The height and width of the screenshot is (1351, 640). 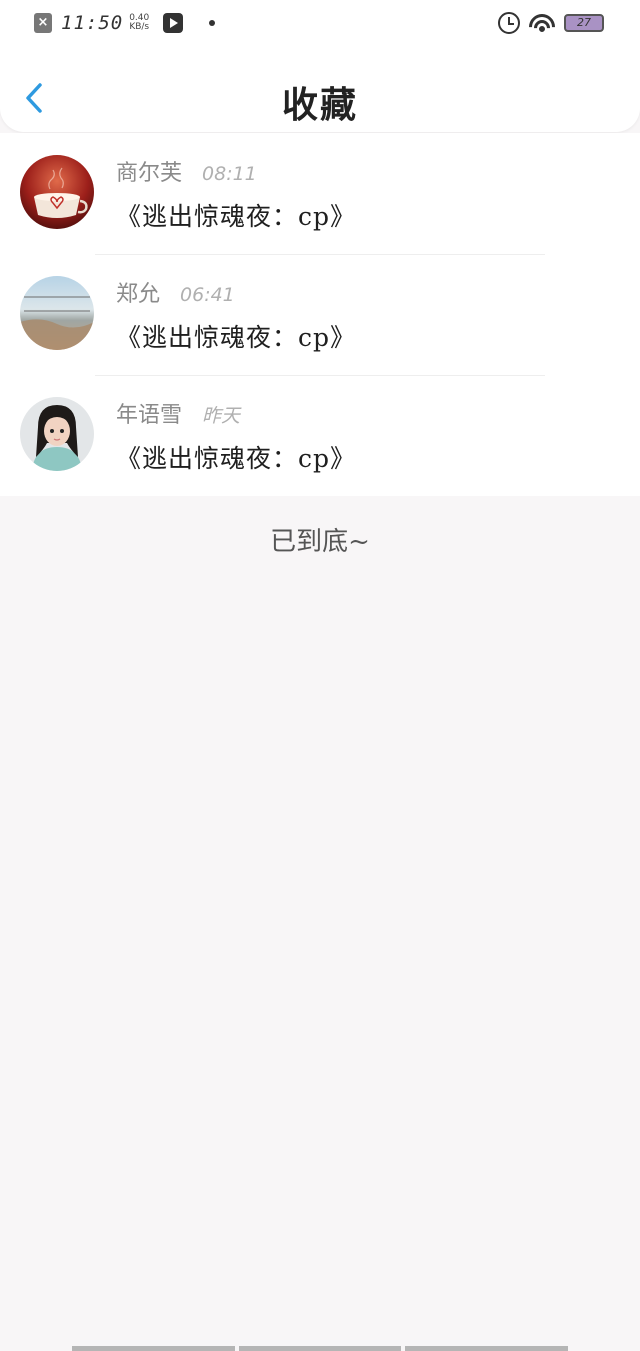 What do you see at coordinates (175, 292) in the screenshot?
I see `item-meta: 郑允 06:41` at bounding box center [175, 292].